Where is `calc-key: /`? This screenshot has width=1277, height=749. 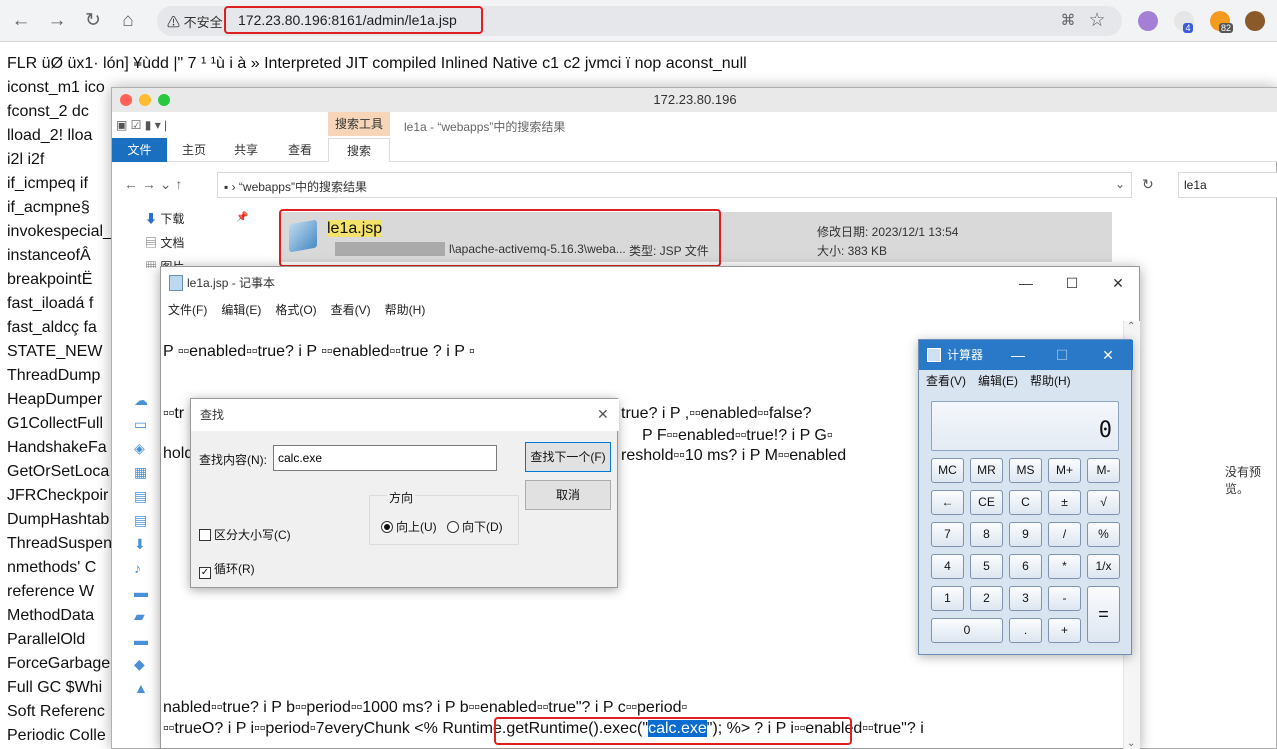 calc-key: / is located at coordinates (1064, 534).